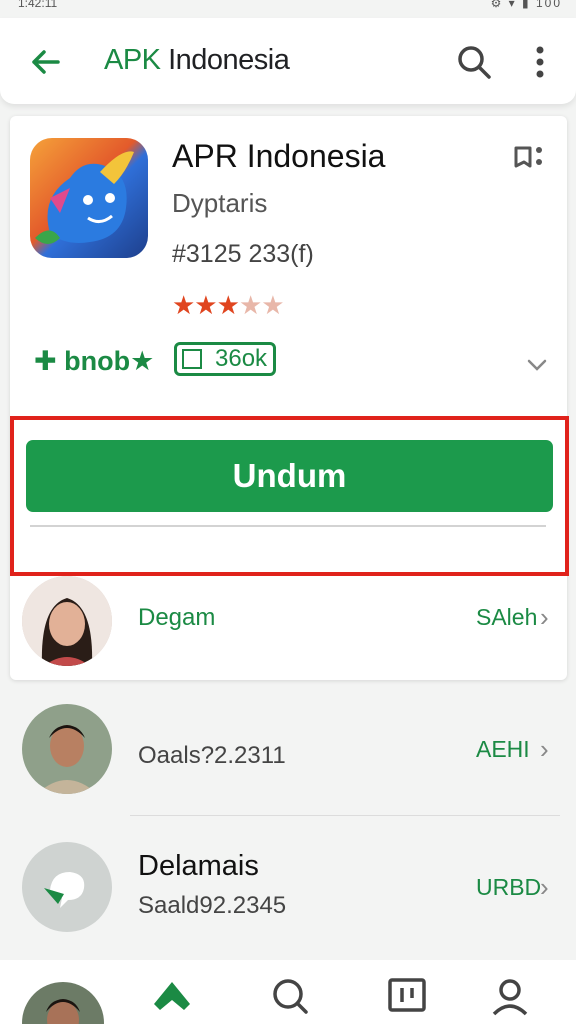 The image size is (576, 1024). I want to click on rating-stars-empty: ★★, so click(261, 305).